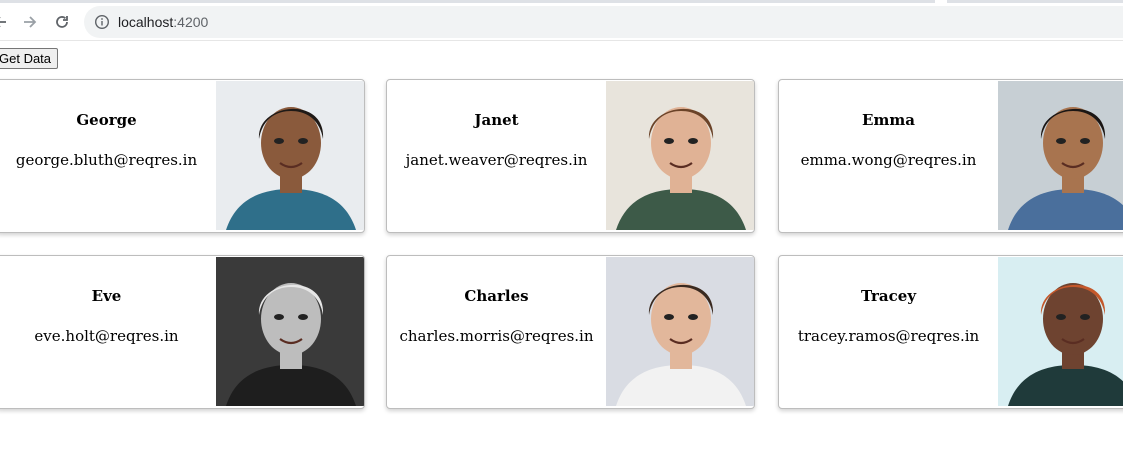 The image size is (1123, 455). I want to click on user-card: Janet janet.weaver@reqres.in, so click(570, 156).